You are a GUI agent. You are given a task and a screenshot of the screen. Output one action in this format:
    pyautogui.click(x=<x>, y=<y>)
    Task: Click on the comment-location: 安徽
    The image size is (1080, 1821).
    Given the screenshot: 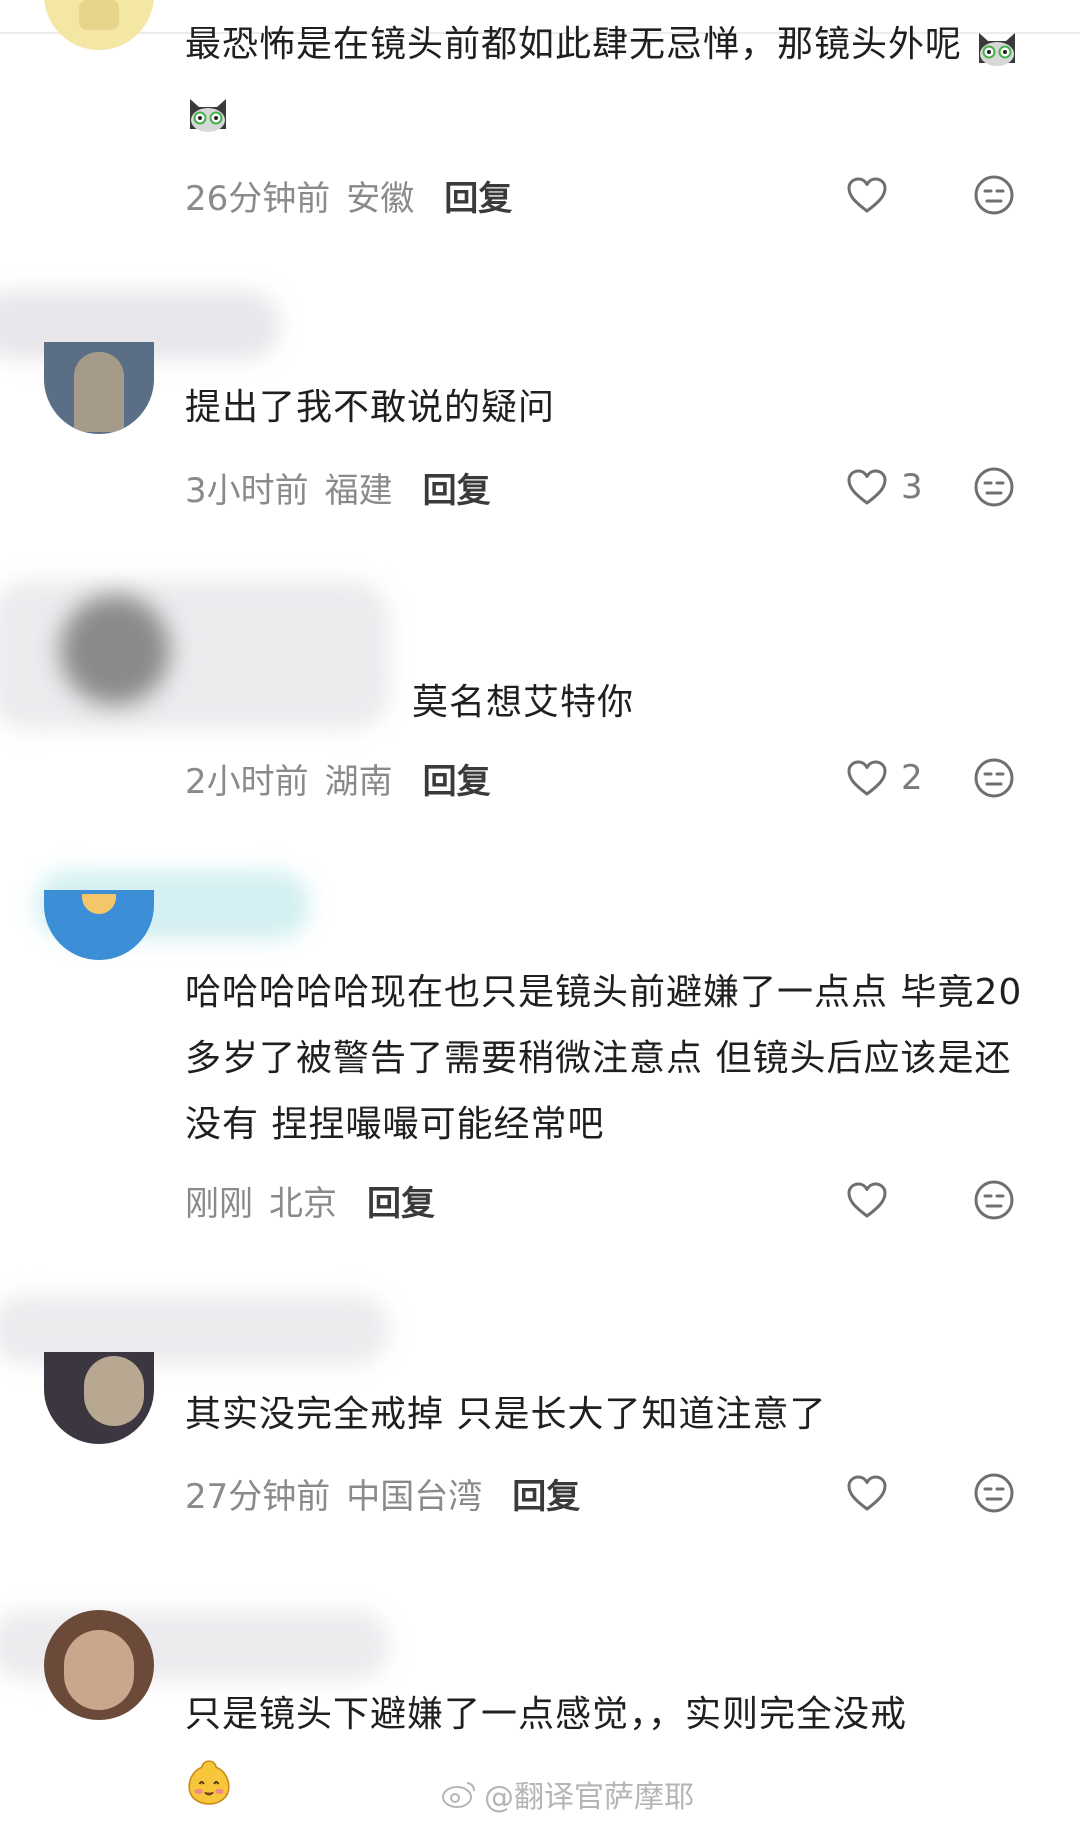 What is the action you would take?
    pyautogui.click(x=380, y=198)
    